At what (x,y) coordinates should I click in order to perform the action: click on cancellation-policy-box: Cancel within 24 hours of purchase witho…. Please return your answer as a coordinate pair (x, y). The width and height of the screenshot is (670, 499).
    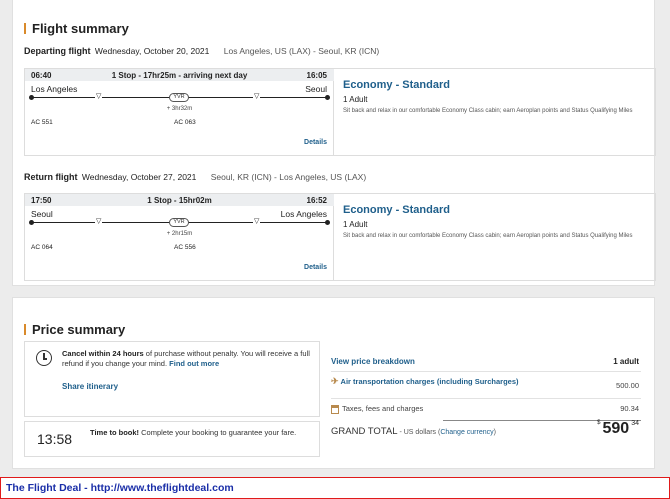
    Looking at the image, I should click on (172, 379).